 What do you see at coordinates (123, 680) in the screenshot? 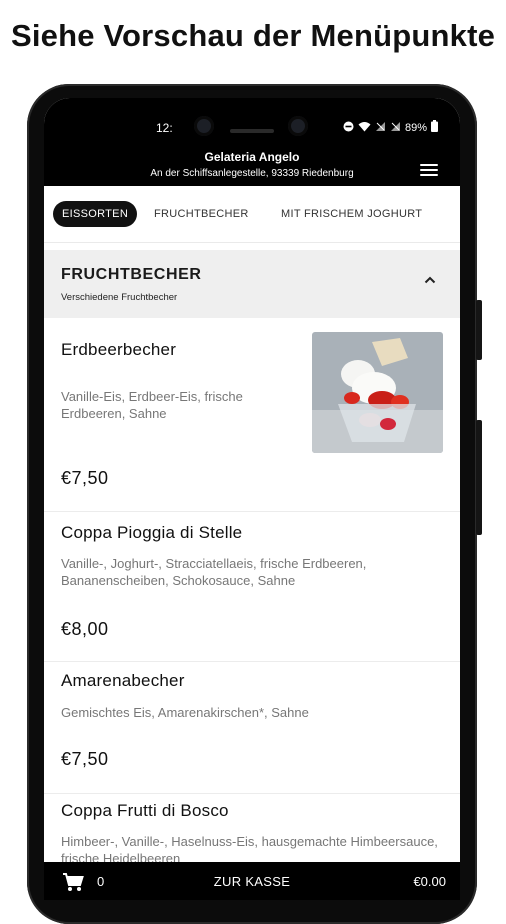
I see `item-name: Amarenabecher` at bounding box center [123, 680].